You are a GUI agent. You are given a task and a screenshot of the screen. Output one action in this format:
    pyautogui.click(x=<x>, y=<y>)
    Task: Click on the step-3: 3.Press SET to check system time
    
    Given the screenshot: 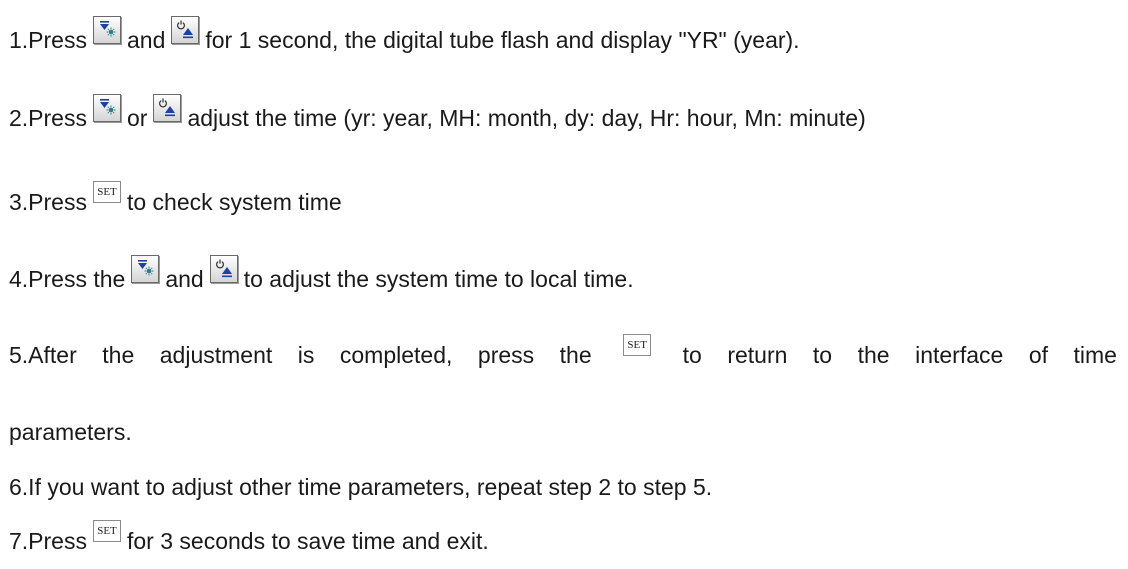 What is the action you would take?
    pyautogui.click(x=175, y=198)
    